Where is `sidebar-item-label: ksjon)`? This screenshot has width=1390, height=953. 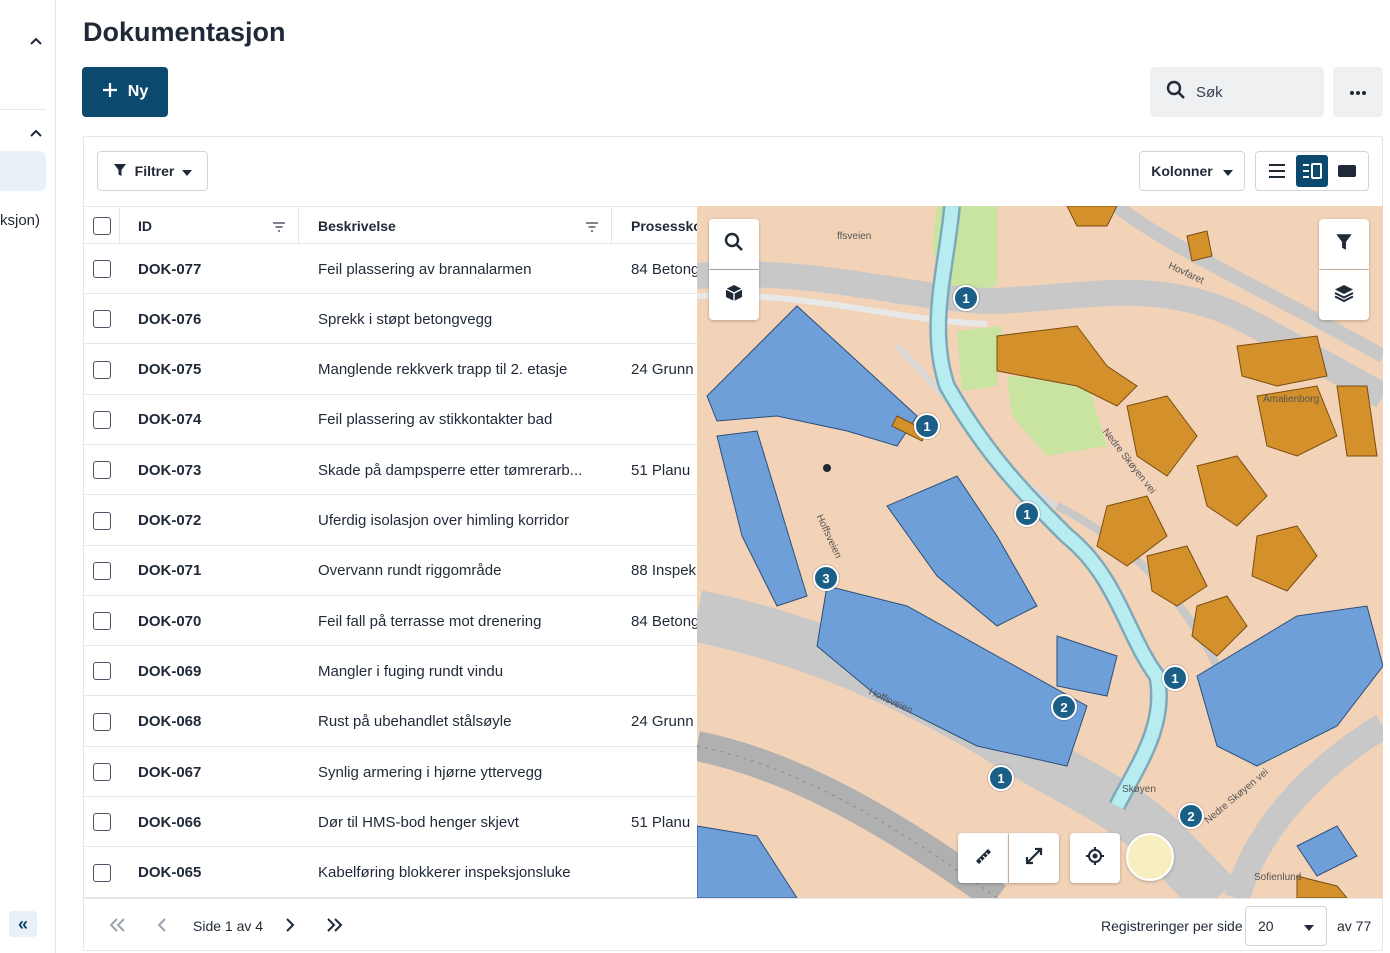
sidebar-item-label: ksjon) is located at coordinates (20, 220).